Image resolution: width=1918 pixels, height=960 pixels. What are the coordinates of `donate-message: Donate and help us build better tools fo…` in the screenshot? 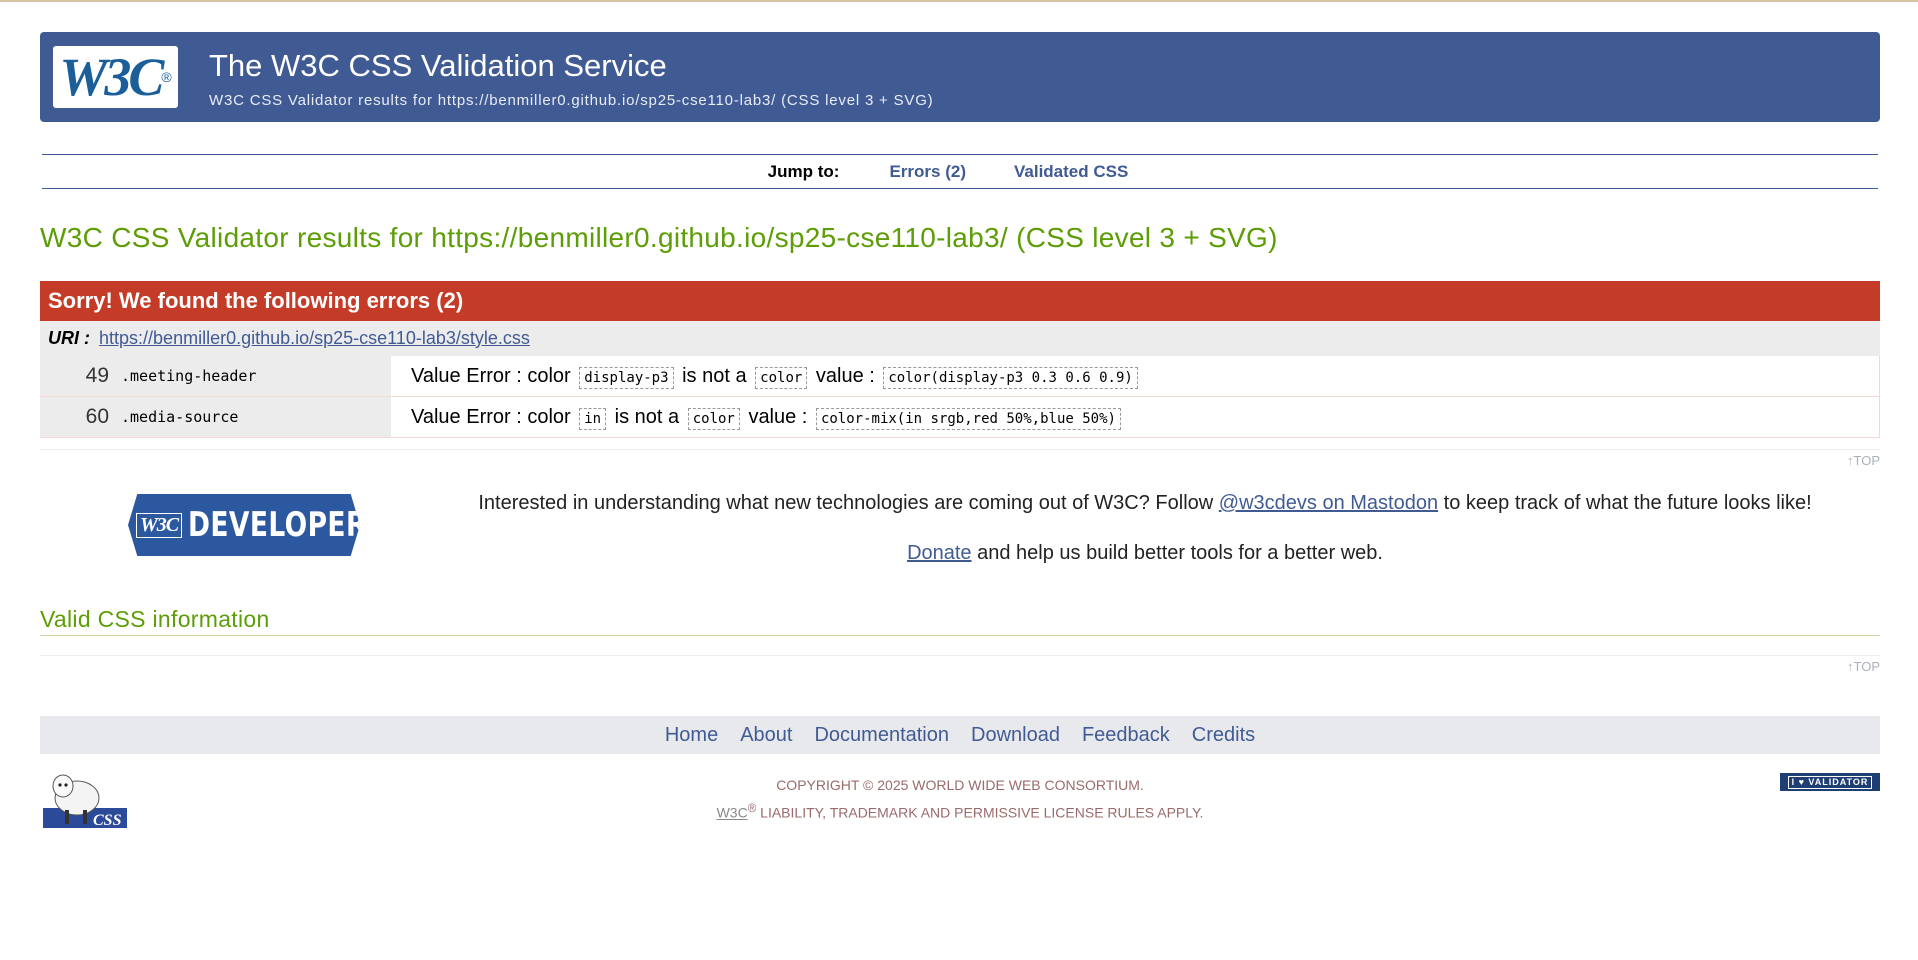 It's located at (1145, 553).